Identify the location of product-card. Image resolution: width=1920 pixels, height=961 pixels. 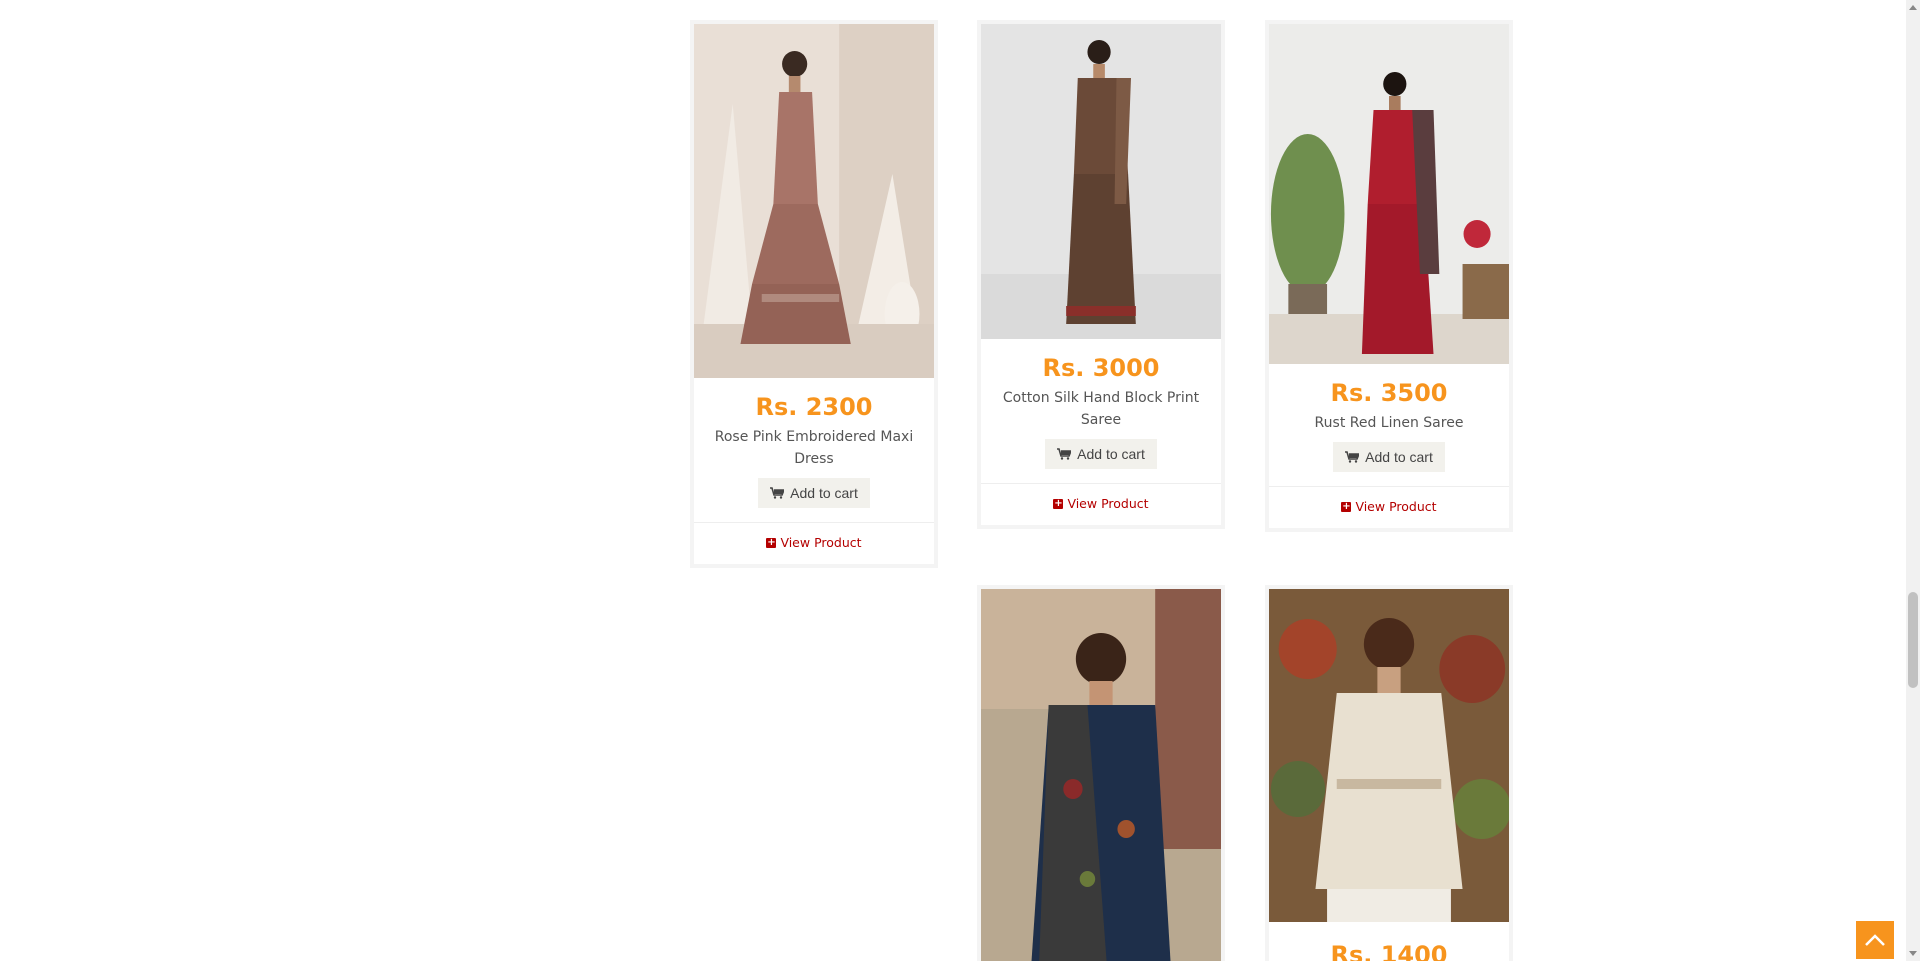
(1101, 773).